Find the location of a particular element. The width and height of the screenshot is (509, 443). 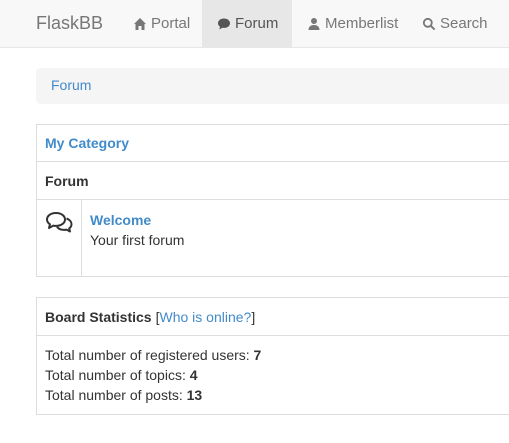

stat-label: Total number of topics: is located at coordinates (117, 375).